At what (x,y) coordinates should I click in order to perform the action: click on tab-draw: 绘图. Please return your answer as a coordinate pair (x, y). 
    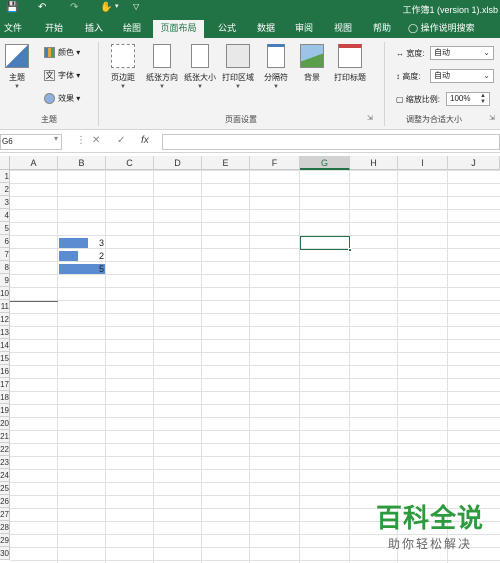
    Looking at the image, I should click on (132, 29).